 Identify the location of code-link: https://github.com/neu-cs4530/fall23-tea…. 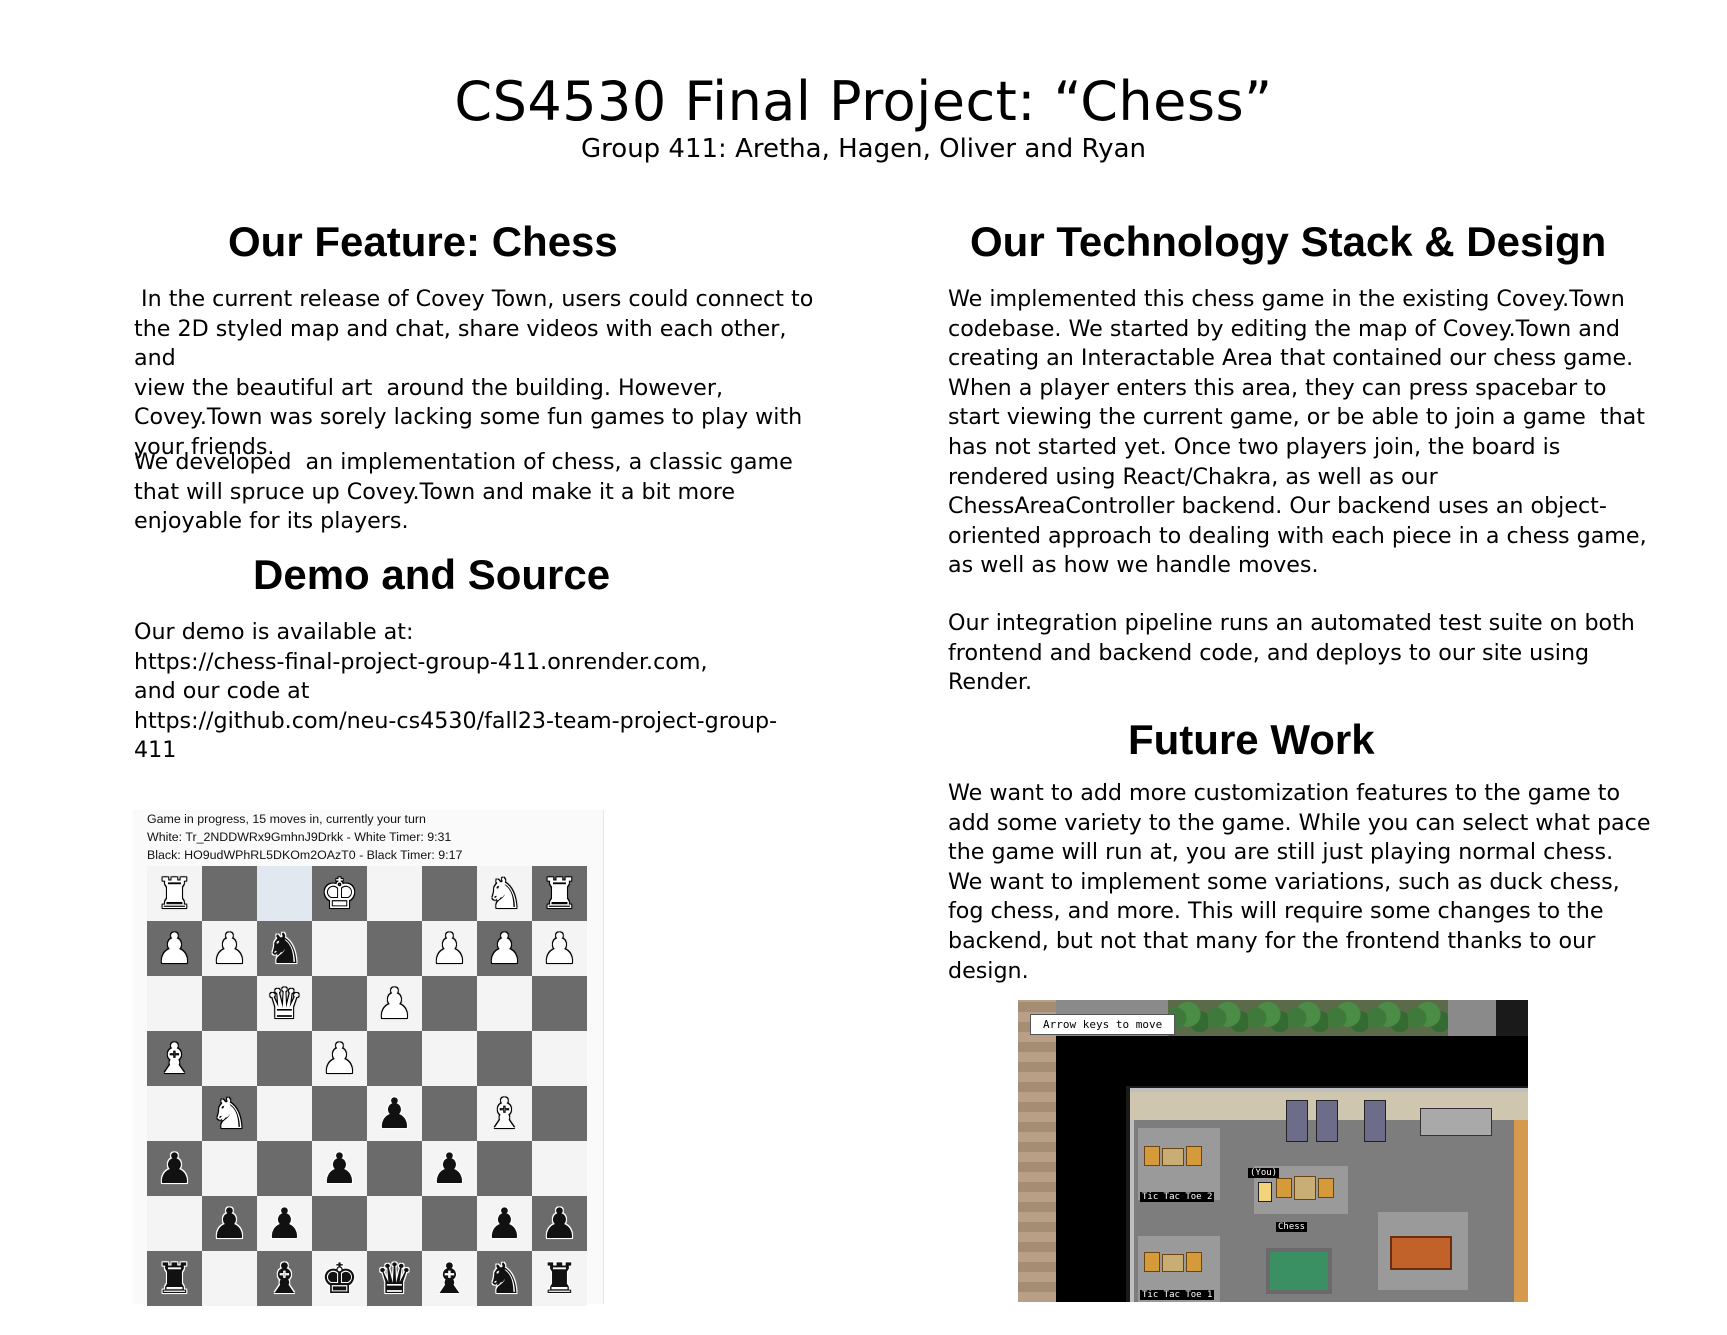
(474, 722).